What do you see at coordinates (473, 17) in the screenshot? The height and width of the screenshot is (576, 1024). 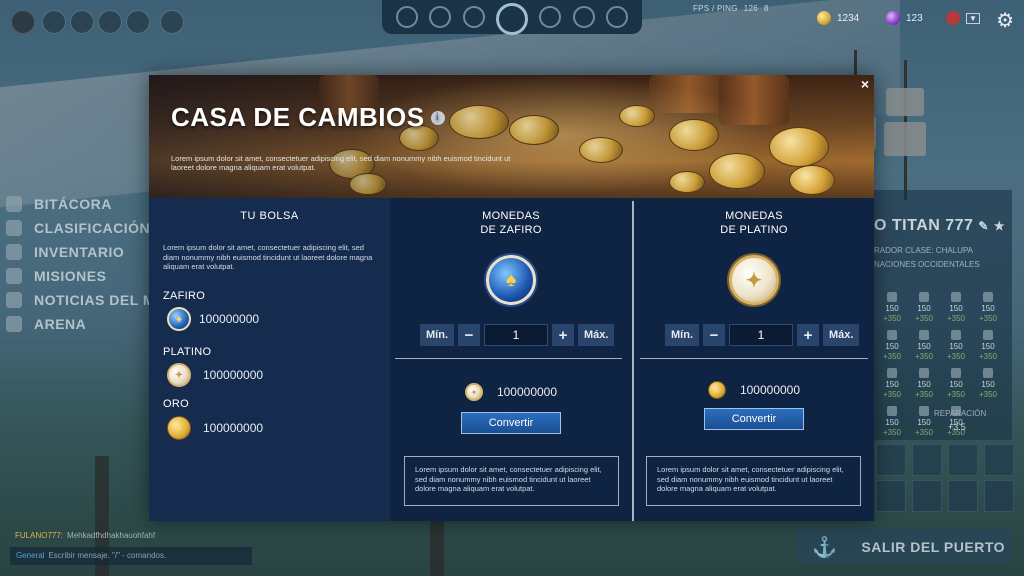 I see `potion-icon` at bounding box center [473, 17].